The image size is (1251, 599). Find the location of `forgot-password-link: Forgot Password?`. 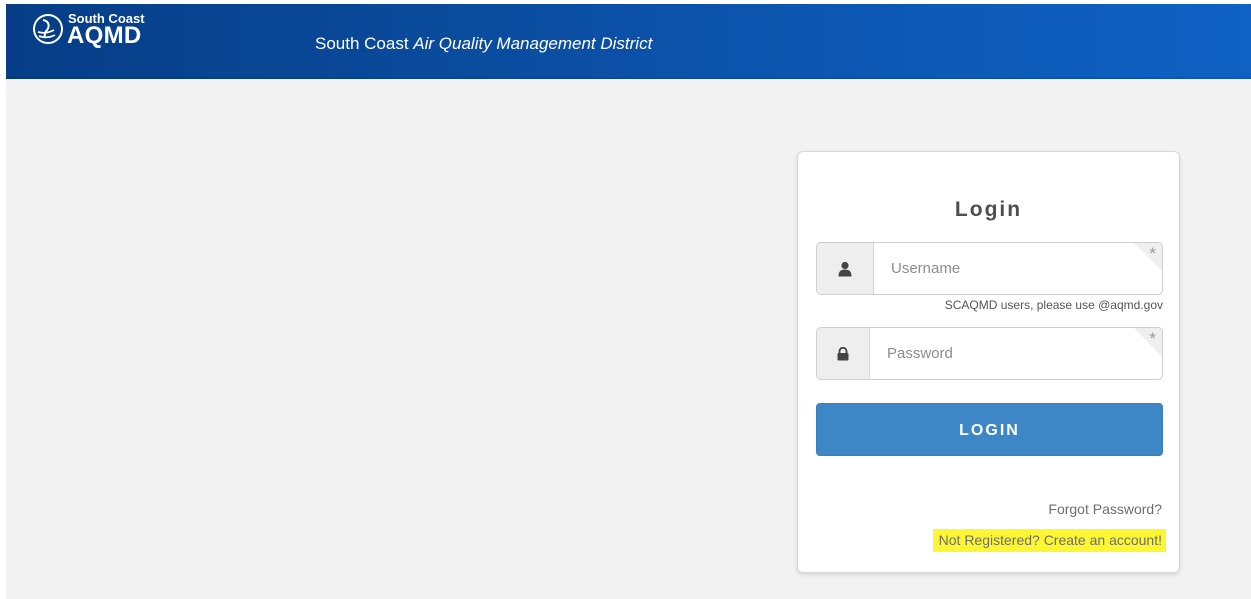

forgot-password-link: Forgot Password? is located at coordinates (1105, 509).